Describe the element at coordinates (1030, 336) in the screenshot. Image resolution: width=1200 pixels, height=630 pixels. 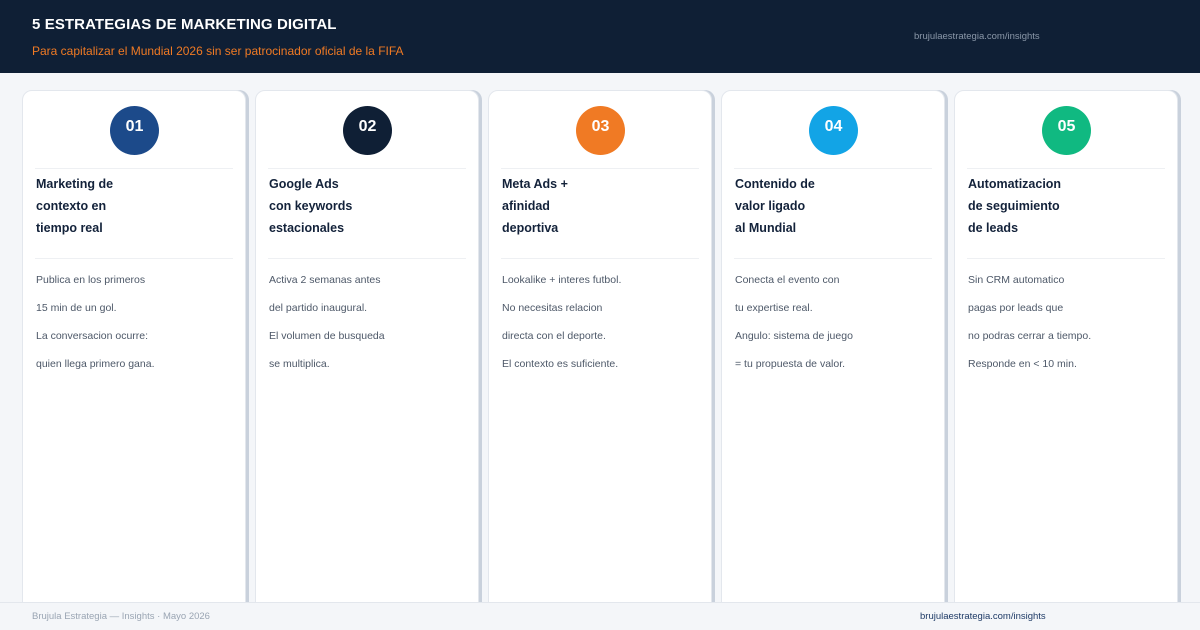
I see `strategy-description-line: no podras cerrar a tiempo.` at that location.